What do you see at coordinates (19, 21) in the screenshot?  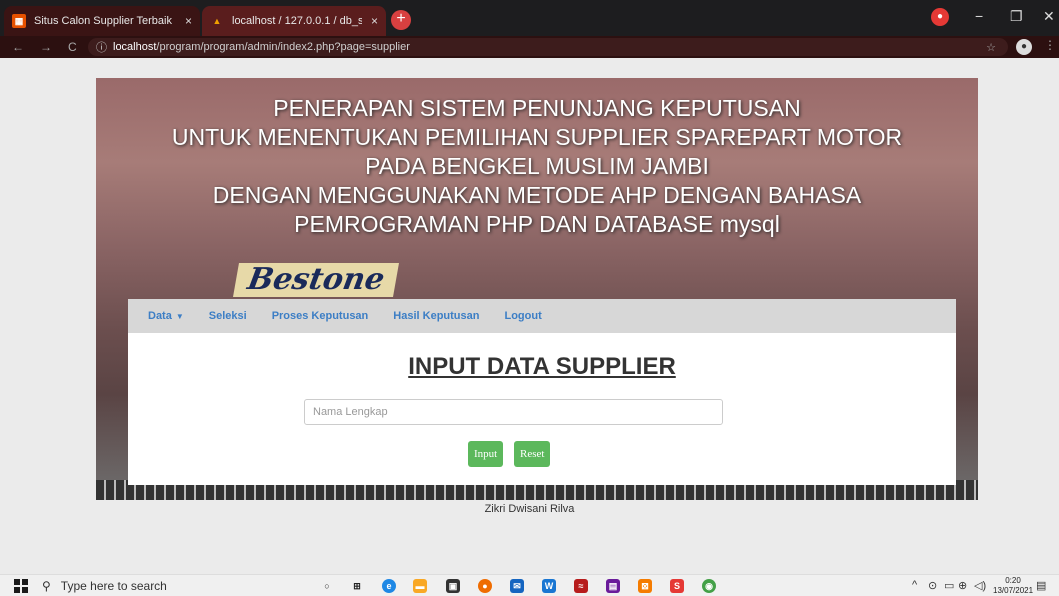 I see `calendar-favicon: ▦` at bounding box center [19, 21].